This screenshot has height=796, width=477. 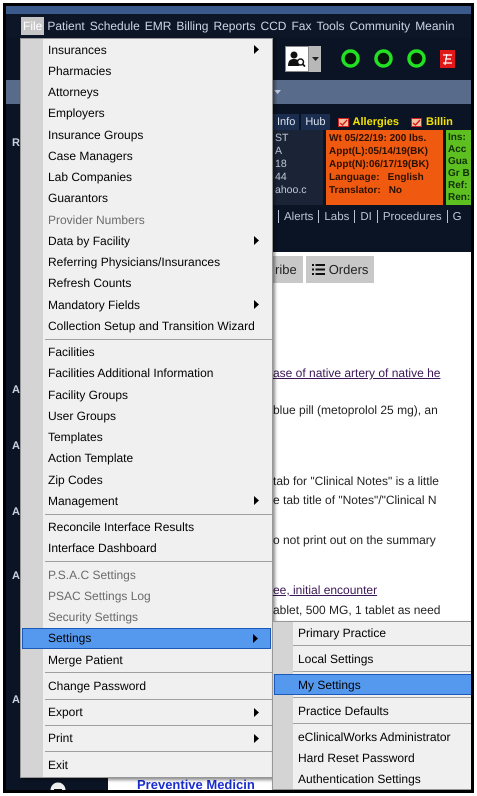 What do you see at coordinates (435, 25) in the screenshot?
I see `menu-bar-item: Meanin` at bounding box center [435, 25].